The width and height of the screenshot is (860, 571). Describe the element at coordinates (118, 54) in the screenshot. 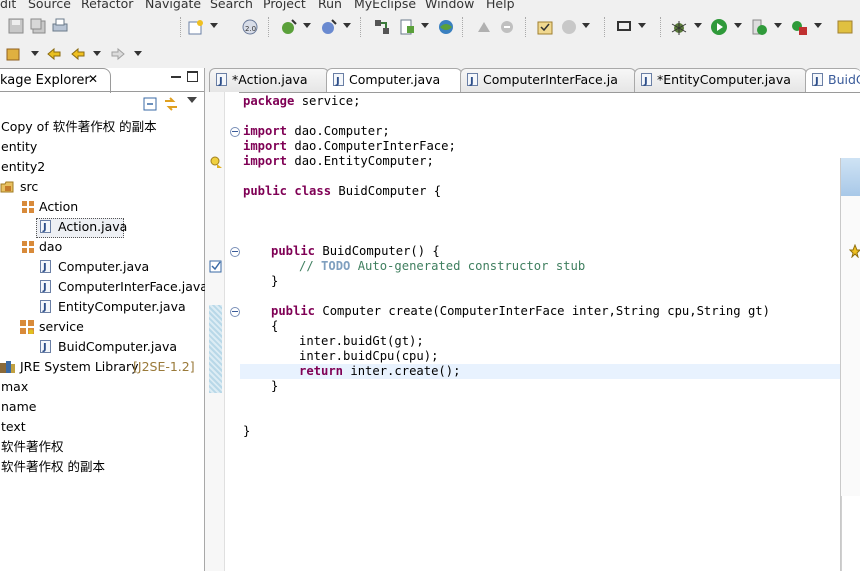

I see `forward-icon` at that location.